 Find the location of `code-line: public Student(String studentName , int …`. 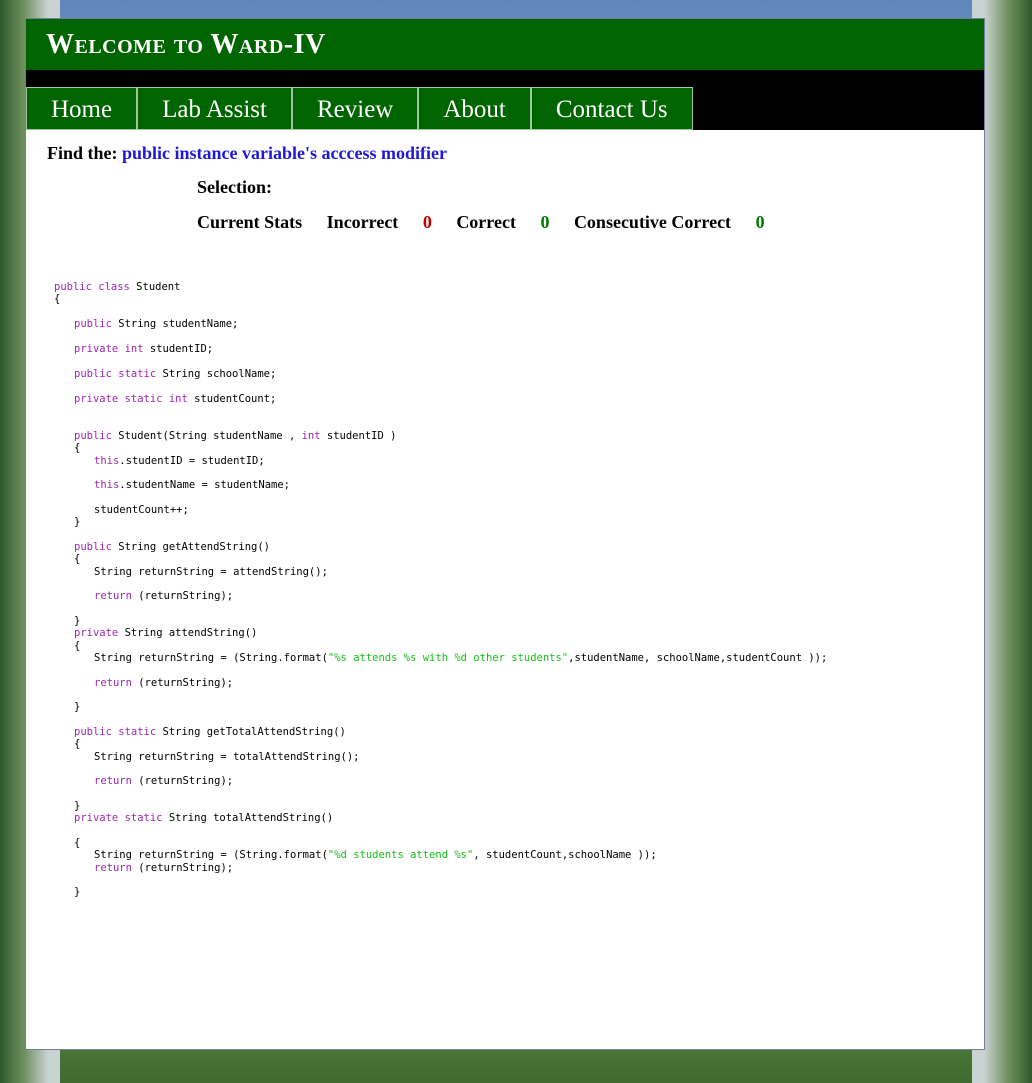

code-line: public Student(String studentName , int … is located at coordinates (235, 436).